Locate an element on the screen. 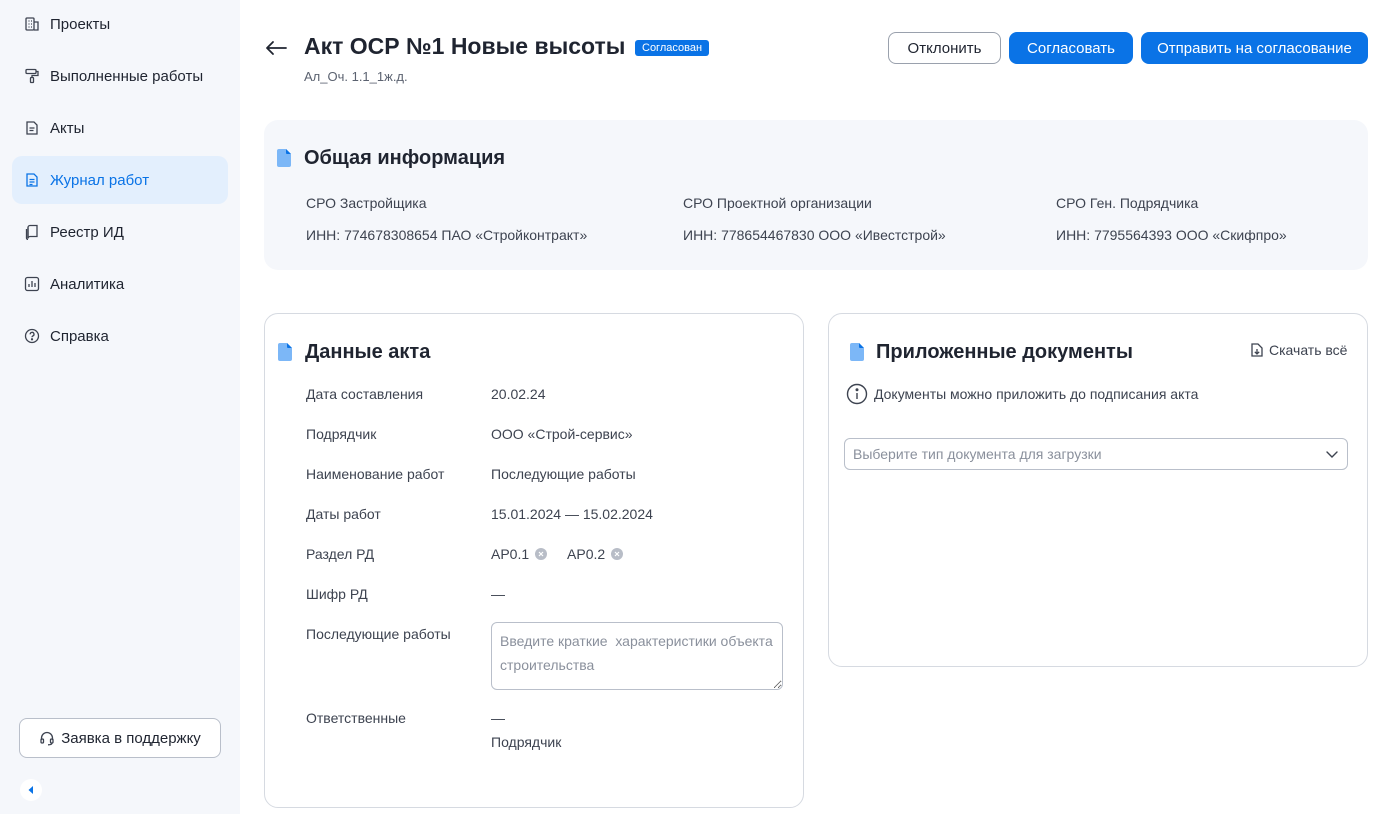  registry-icon is located at coordinates (32, 232).